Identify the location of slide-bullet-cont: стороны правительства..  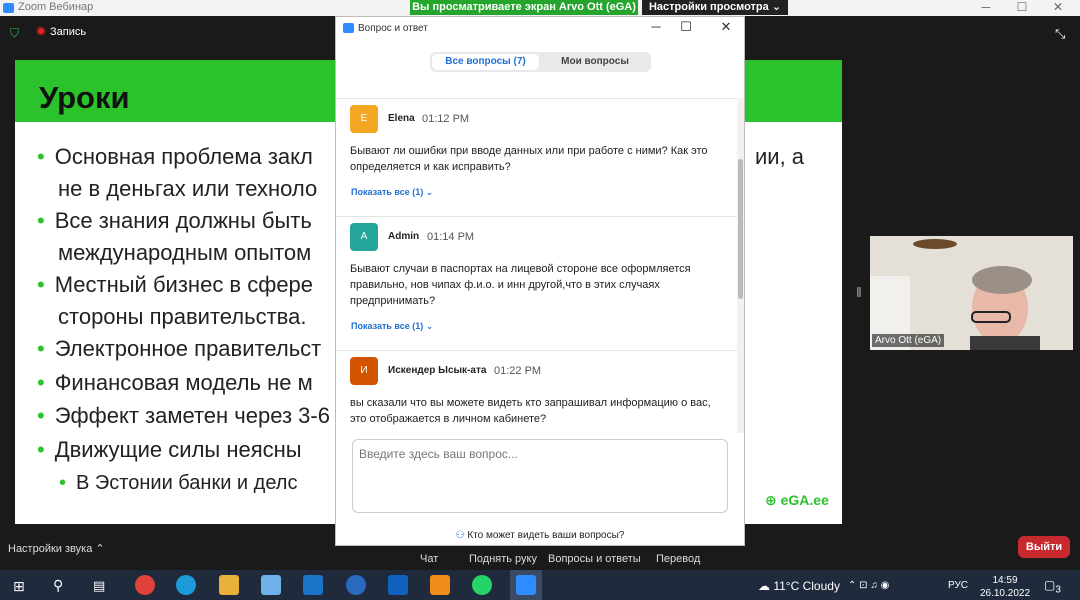
(182, 316).